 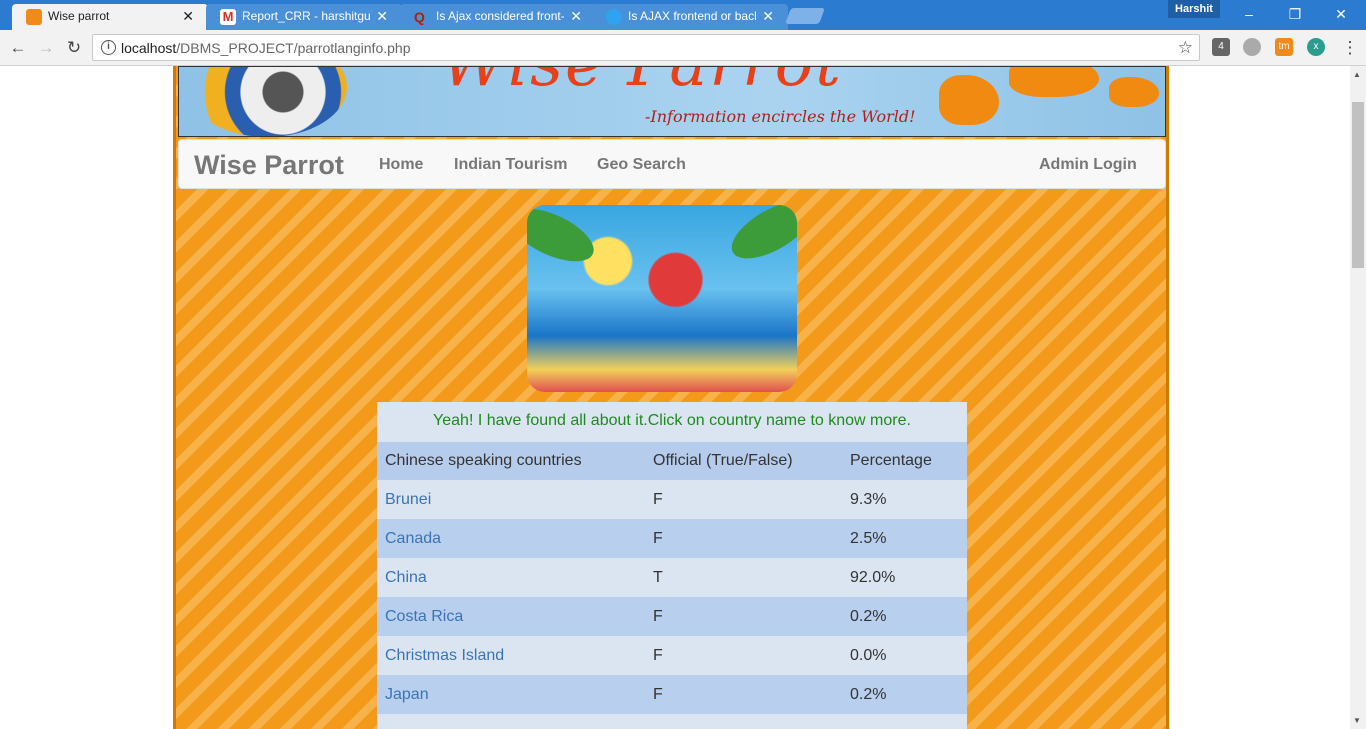 What do you see at coordinates (1185, 48) in the screenshot?
I see `bookmark-star-icon: ☆` at bounding box center [1185, 48].